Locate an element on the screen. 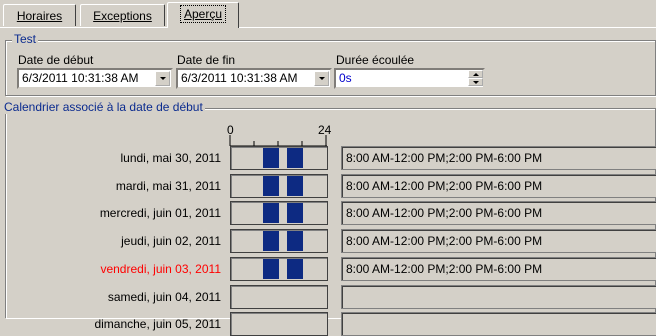  day-label: samedi, juin 04, 2011 is located at coordinates (164, 297).